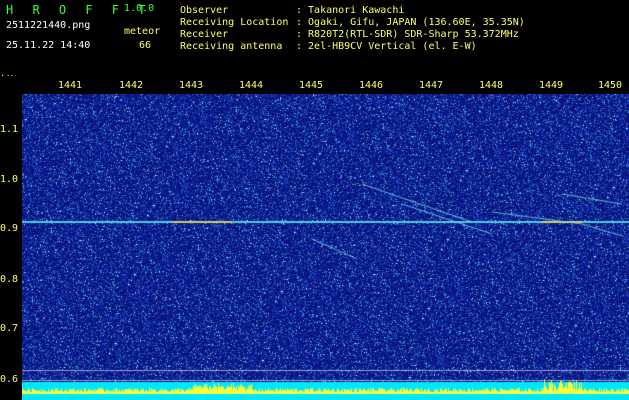  I want to click on info-key-observer: Observer, so click(204, 10).